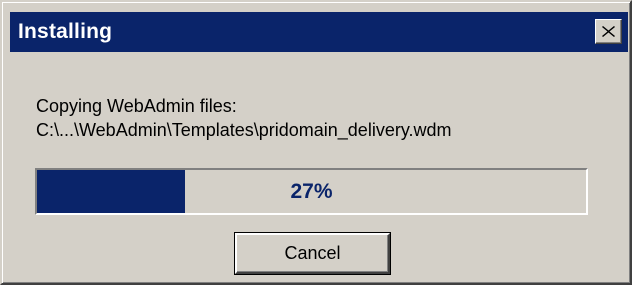  Describe the element at coordinates (312, 253) in the screenshot. I see `cancel-button: Cancel` at that location.